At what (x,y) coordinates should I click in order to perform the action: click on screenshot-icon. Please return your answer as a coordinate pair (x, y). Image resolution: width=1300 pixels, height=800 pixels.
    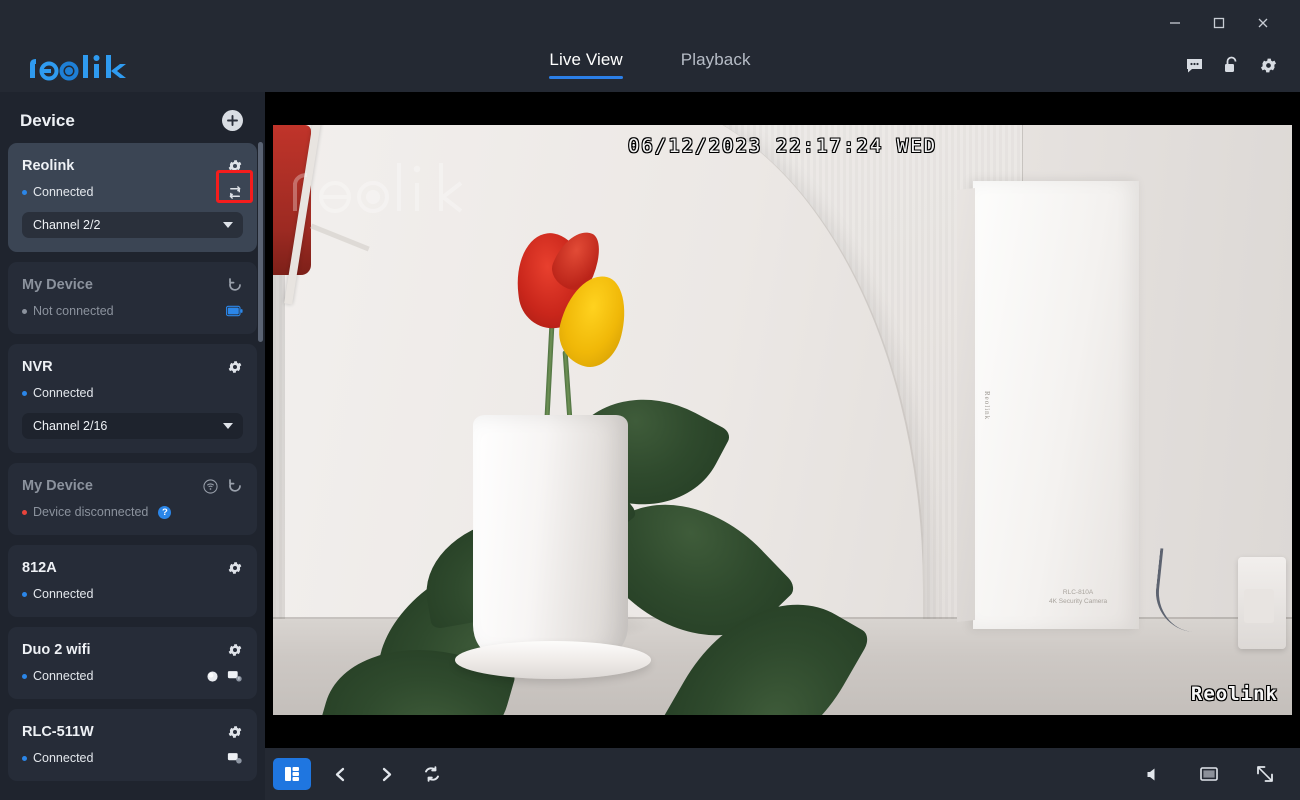
    Looking at the image, I should click on (1209, 774).